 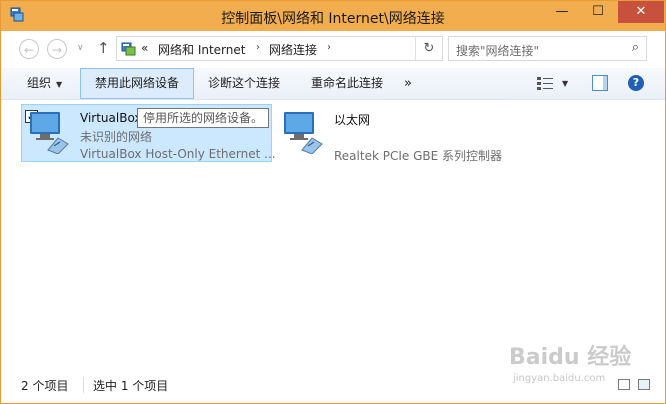 I want to click on address-overflow: «, so click(x=144, y=48).